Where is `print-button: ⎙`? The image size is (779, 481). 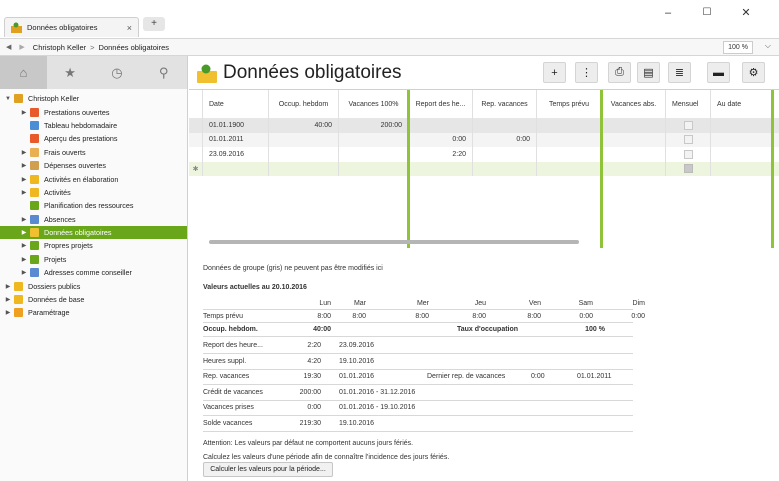
print-button: ⎙ is located at coordinates (619, 72).